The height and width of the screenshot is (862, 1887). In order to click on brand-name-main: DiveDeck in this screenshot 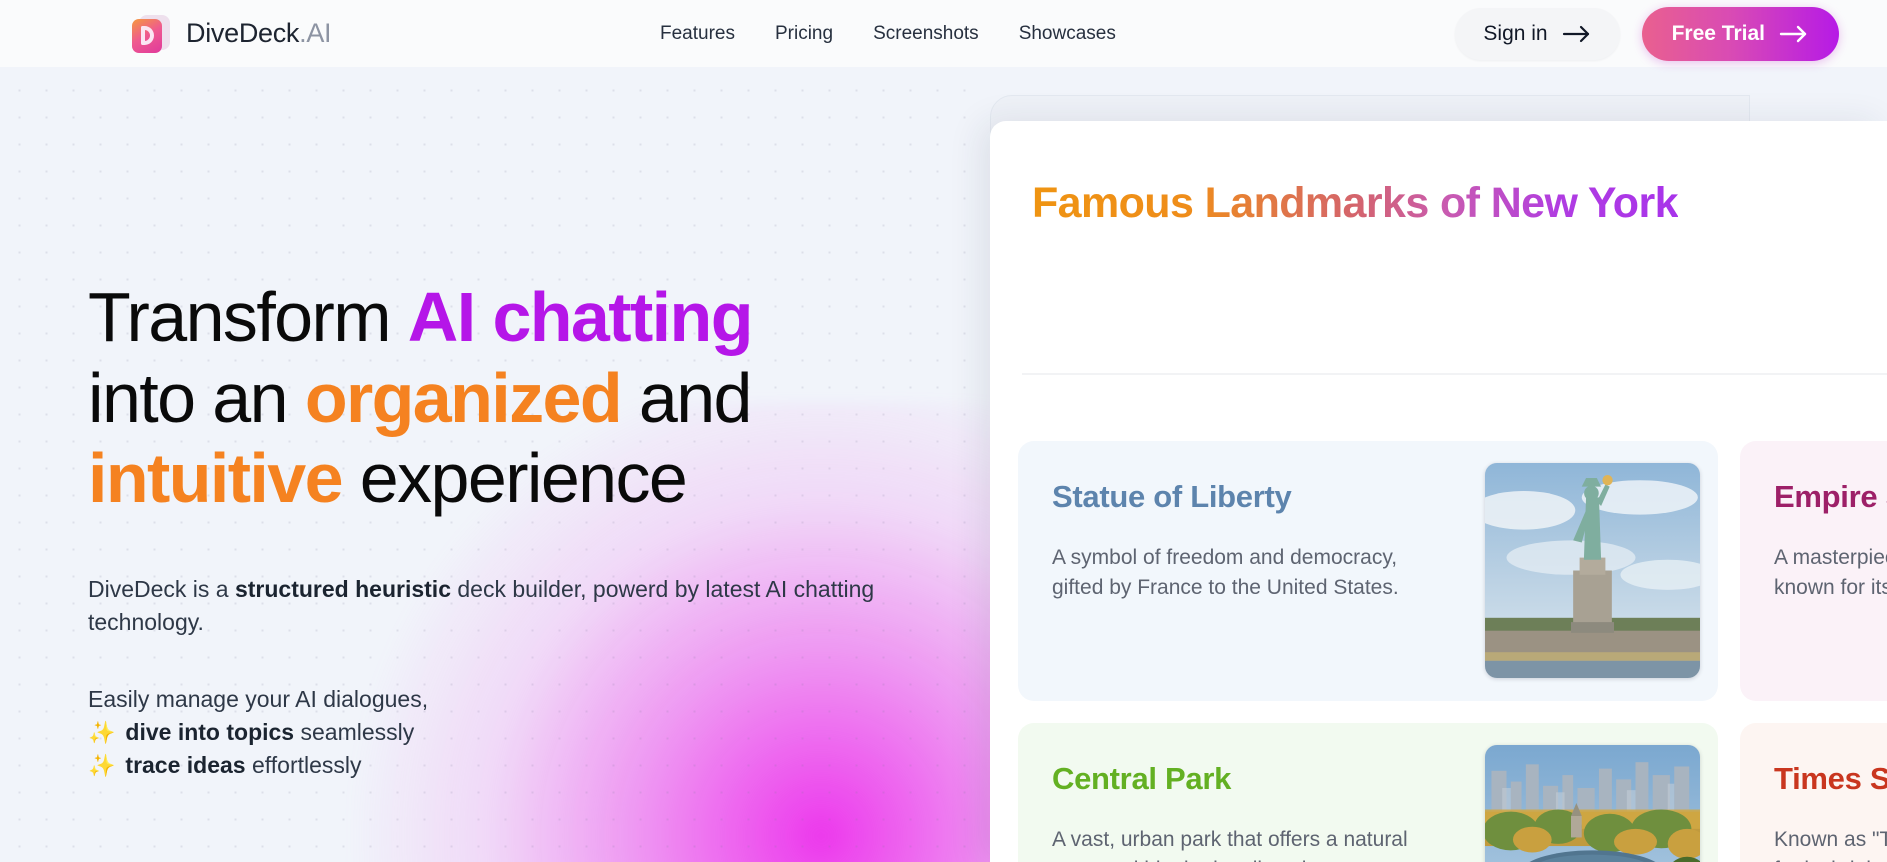, I will do `click(243, 33)`.